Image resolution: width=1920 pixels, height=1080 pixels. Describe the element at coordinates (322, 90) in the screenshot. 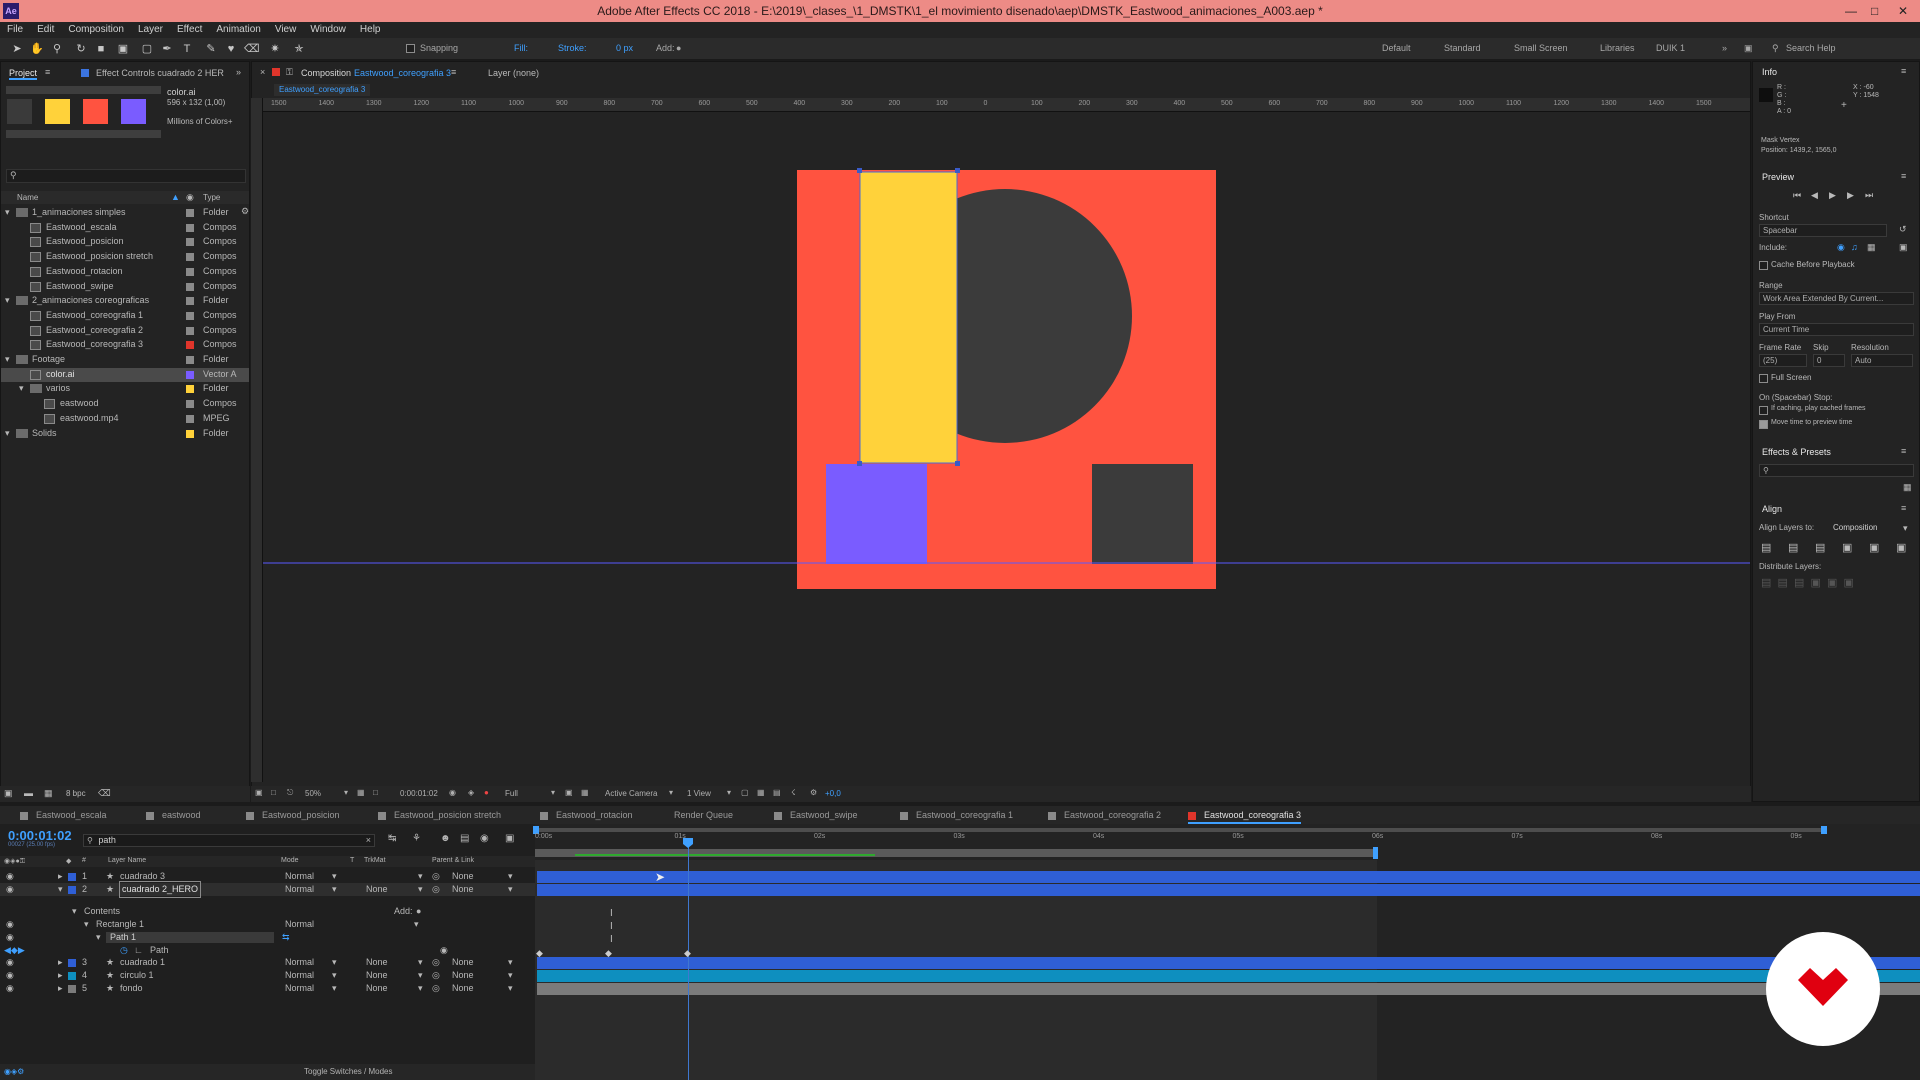

I see `comp-breadcrumb: Eastwood_coreografia 3` at that location.